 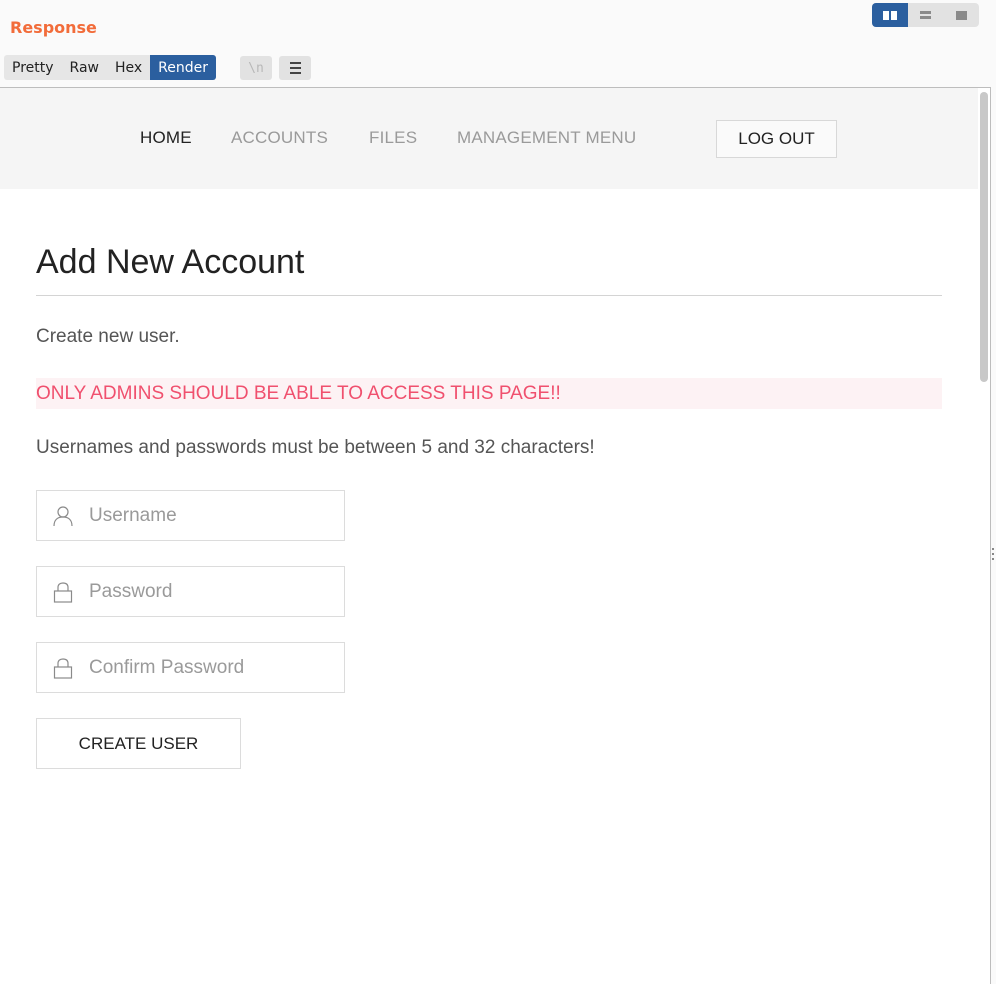 I want to click on rows-icon, so click(x=925, y=15).